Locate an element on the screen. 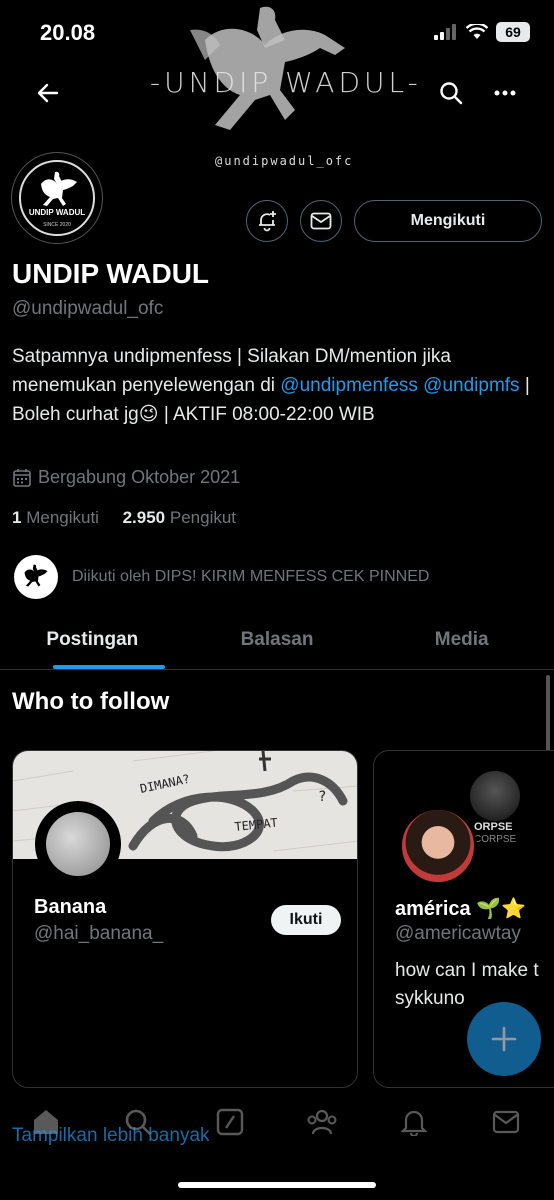 Image resolution: width=554 pixels, height=1200 pixels. nav-communities is located at coordinates (322, 1122).